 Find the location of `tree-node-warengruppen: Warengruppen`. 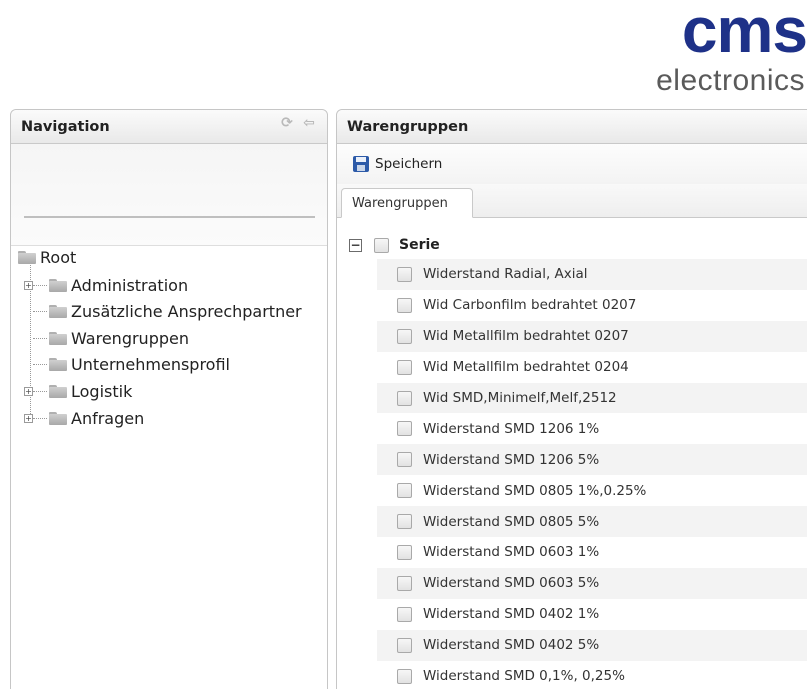

tree-node-warengruppen: Warengruppen is located at coordinates (111, 338).